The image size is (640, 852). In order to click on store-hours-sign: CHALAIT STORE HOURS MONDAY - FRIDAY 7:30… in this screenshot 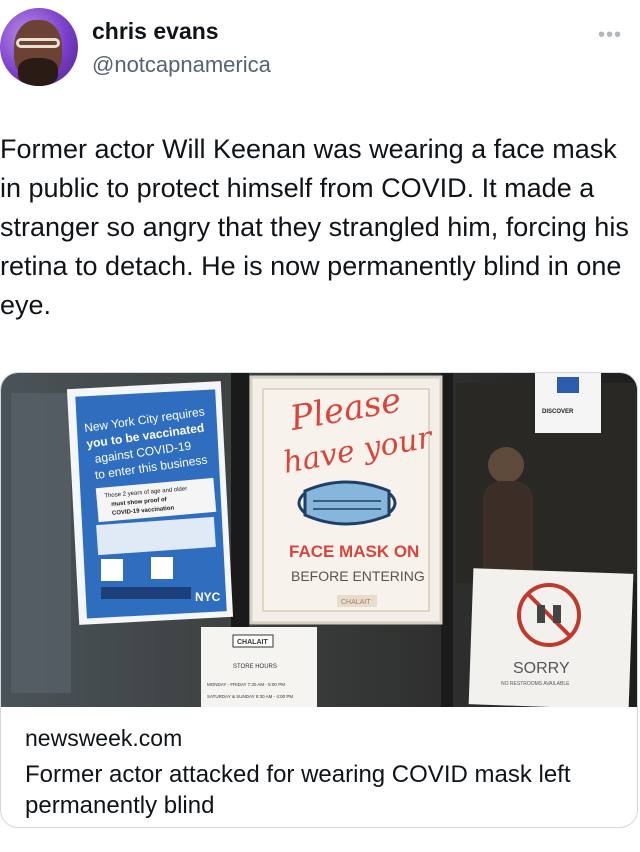, I will do `click(259, 667)`.